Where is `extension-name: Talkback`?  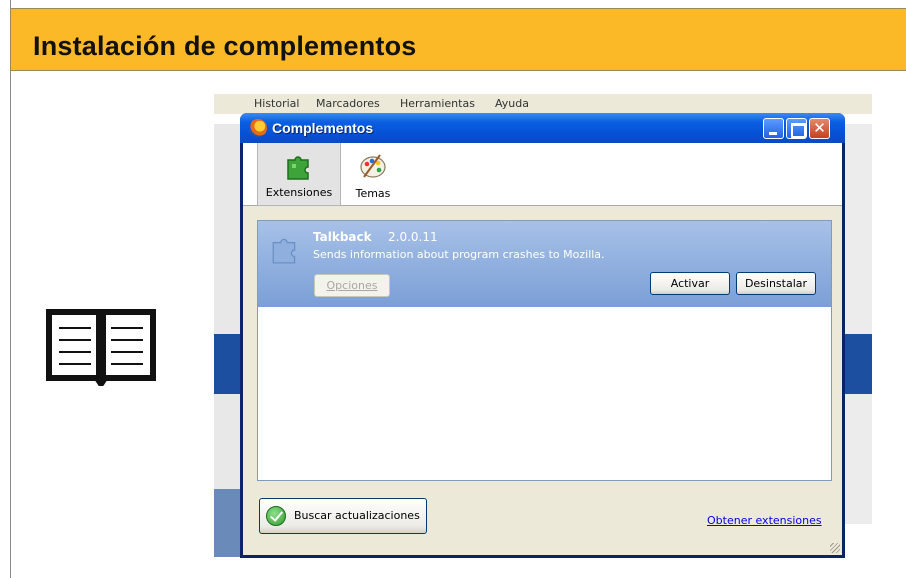 extension-name: Talkback is located at coordinates (342, 237).